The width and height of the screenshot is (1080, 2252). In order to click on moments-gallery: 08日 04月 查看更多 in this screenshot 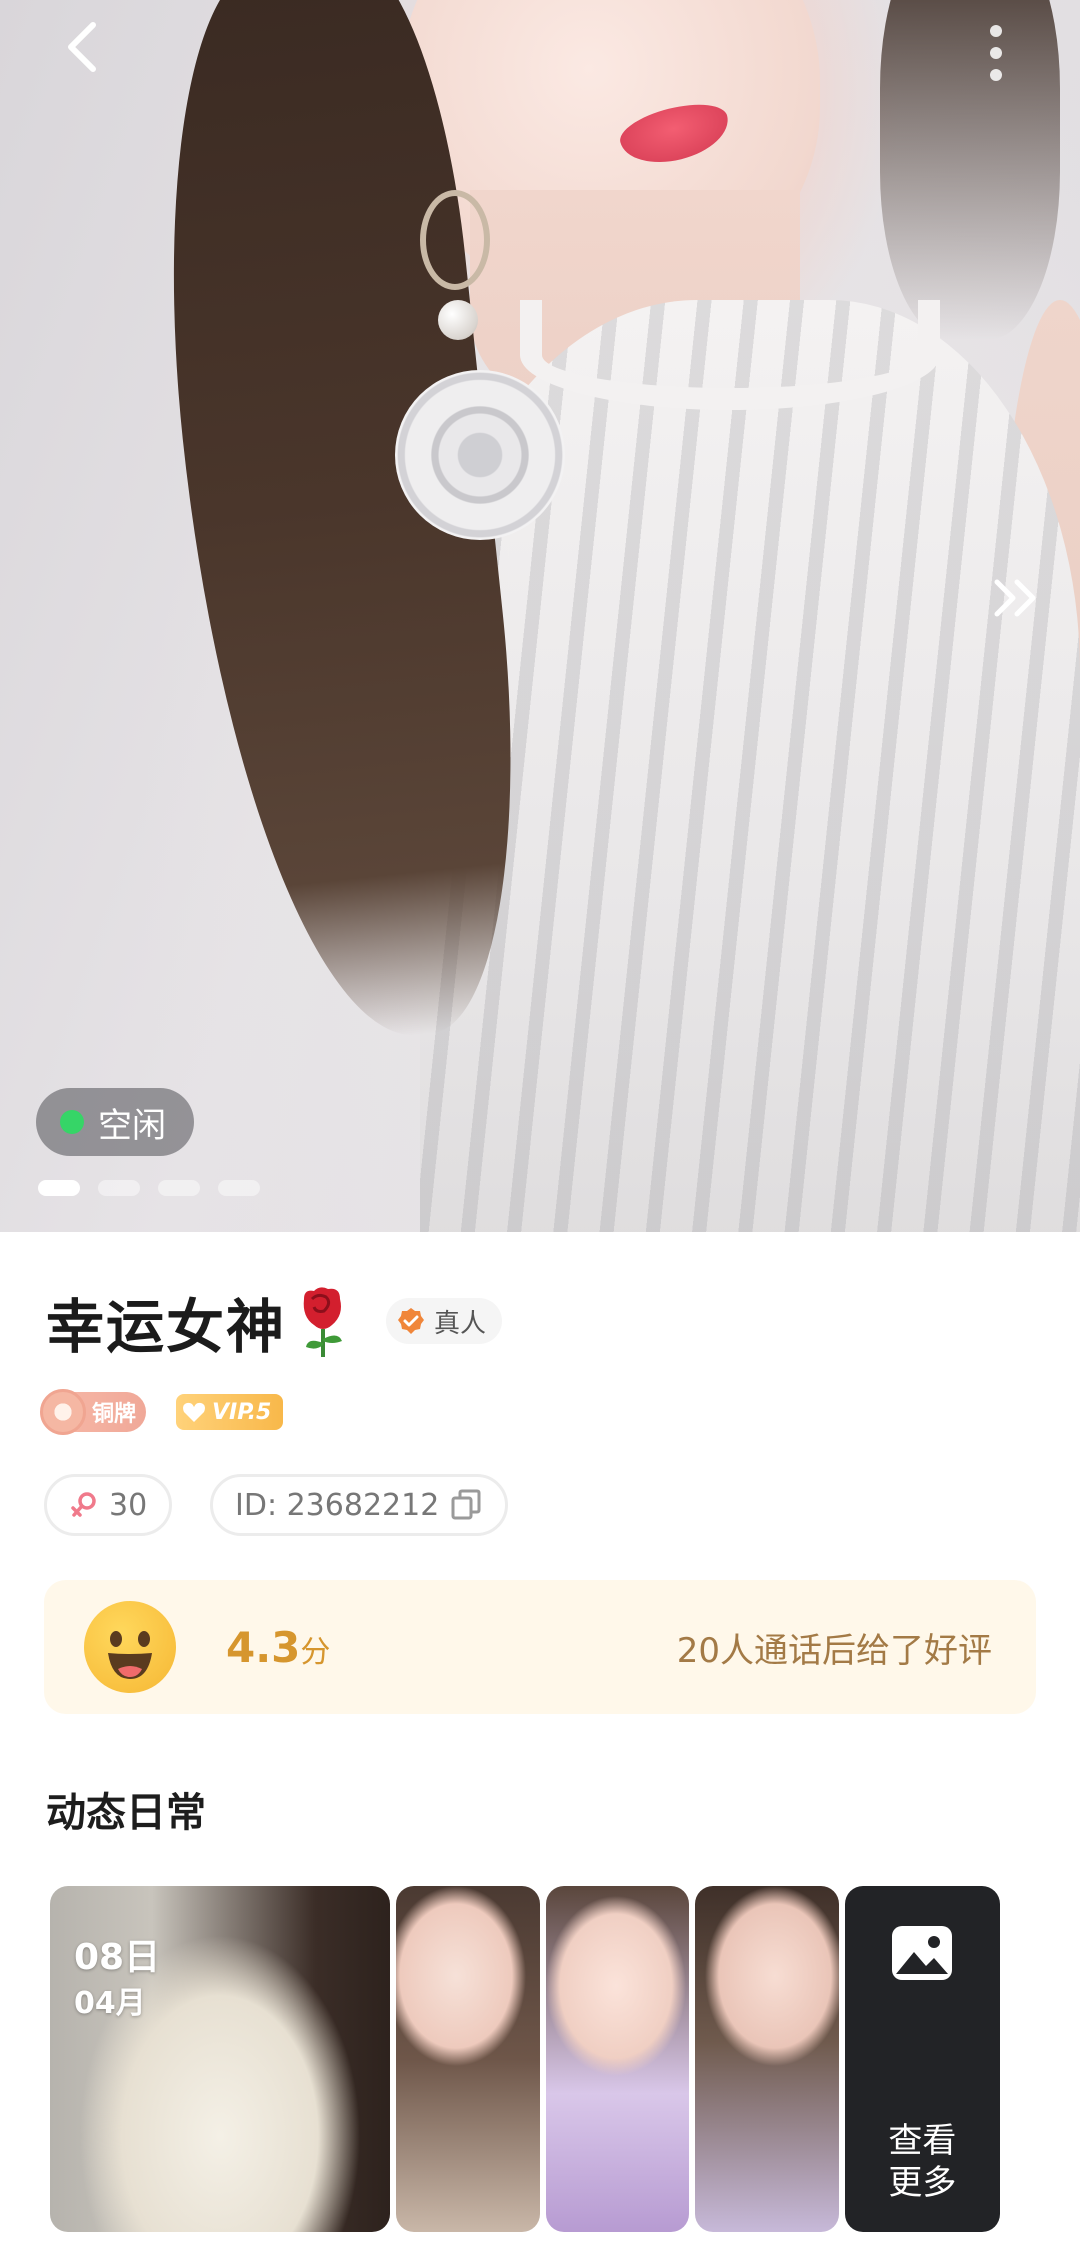, I will do `click(525, 2059)`.